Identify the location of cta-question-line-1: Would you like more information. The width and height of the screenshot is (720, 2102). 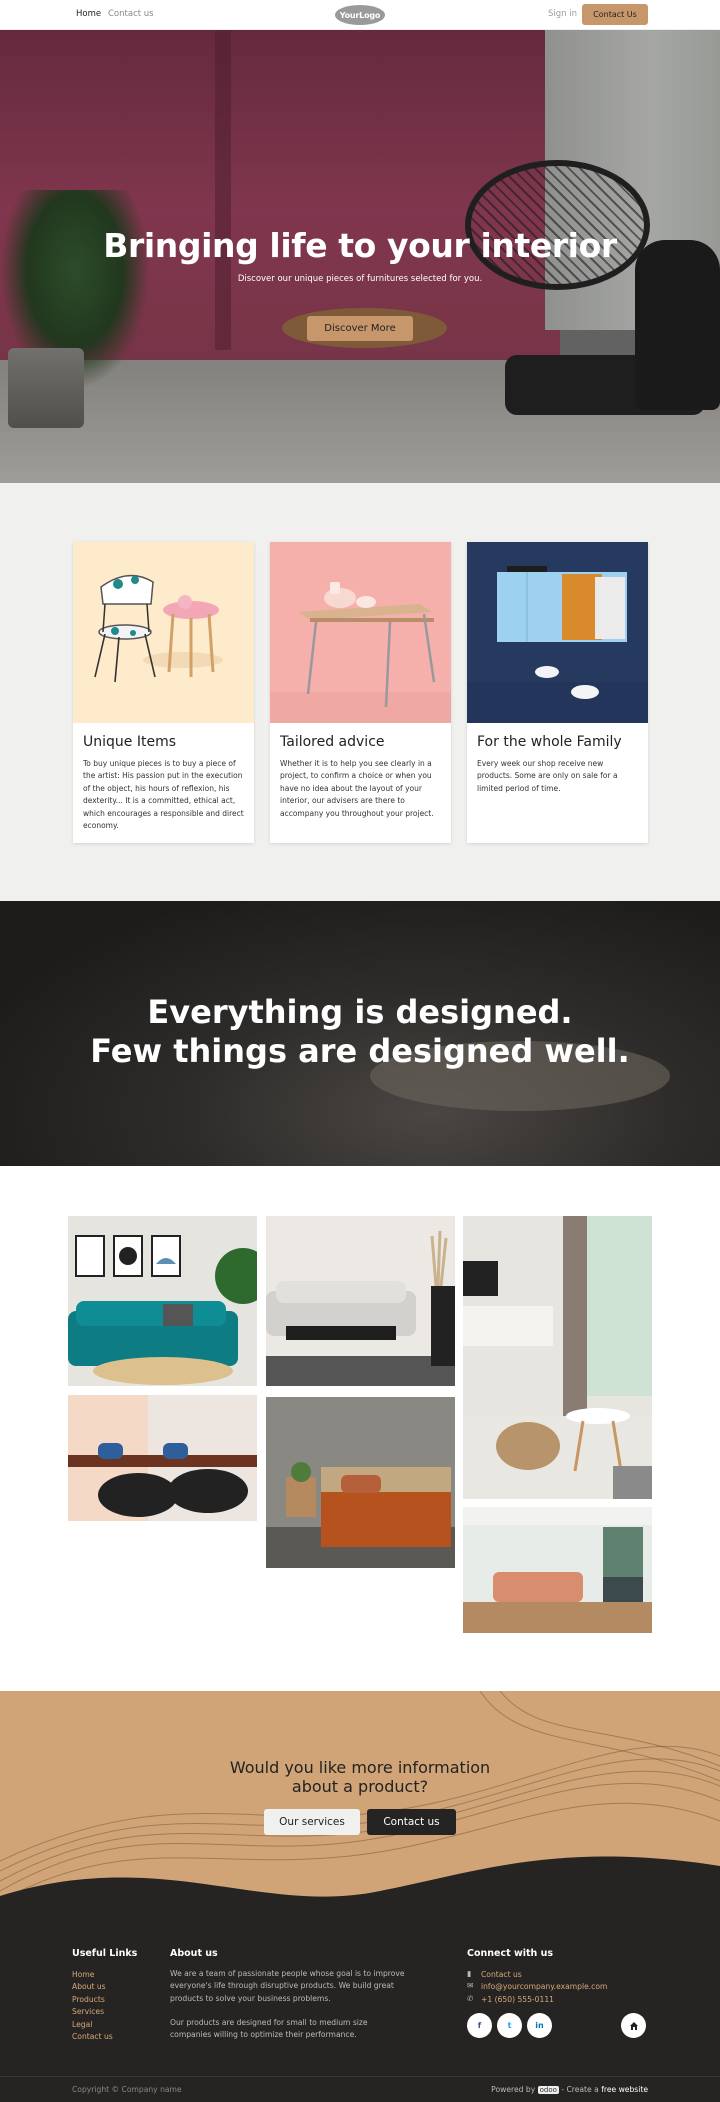
(360, 1767).